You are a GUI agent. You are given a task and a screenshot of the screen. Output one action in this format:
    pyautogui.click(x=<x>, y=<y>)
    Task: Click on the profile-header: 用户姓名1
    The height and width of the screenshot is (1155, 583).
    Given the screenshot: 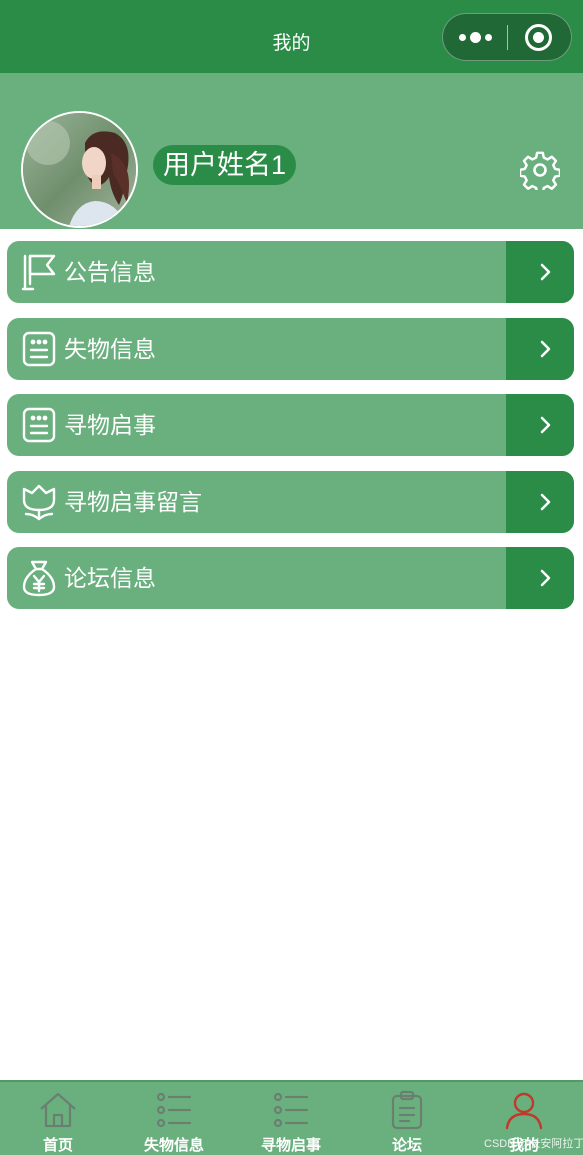 What is the action you would take?
    pyautogui.click(x=291, y=151)
    